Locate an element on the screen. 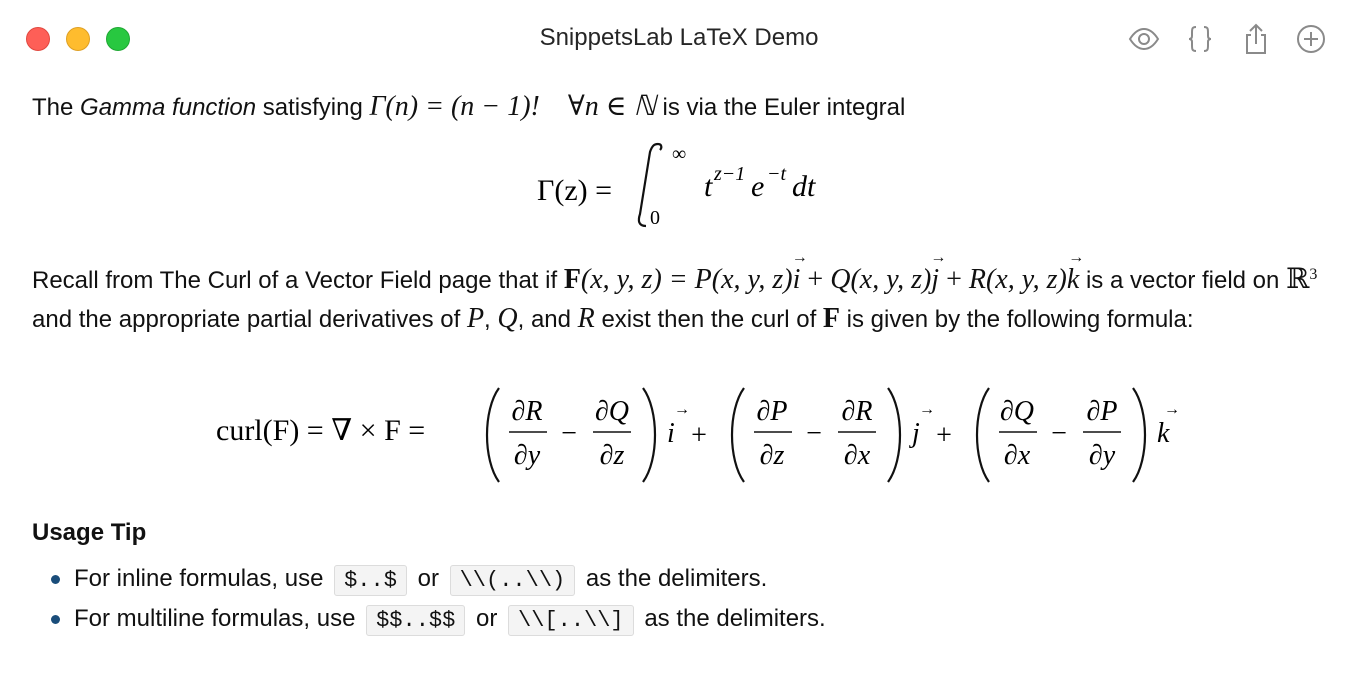 Image resolution: width=1358 pixels, height=680 pixels. eye-icon is located at coordinates (1144, 39).